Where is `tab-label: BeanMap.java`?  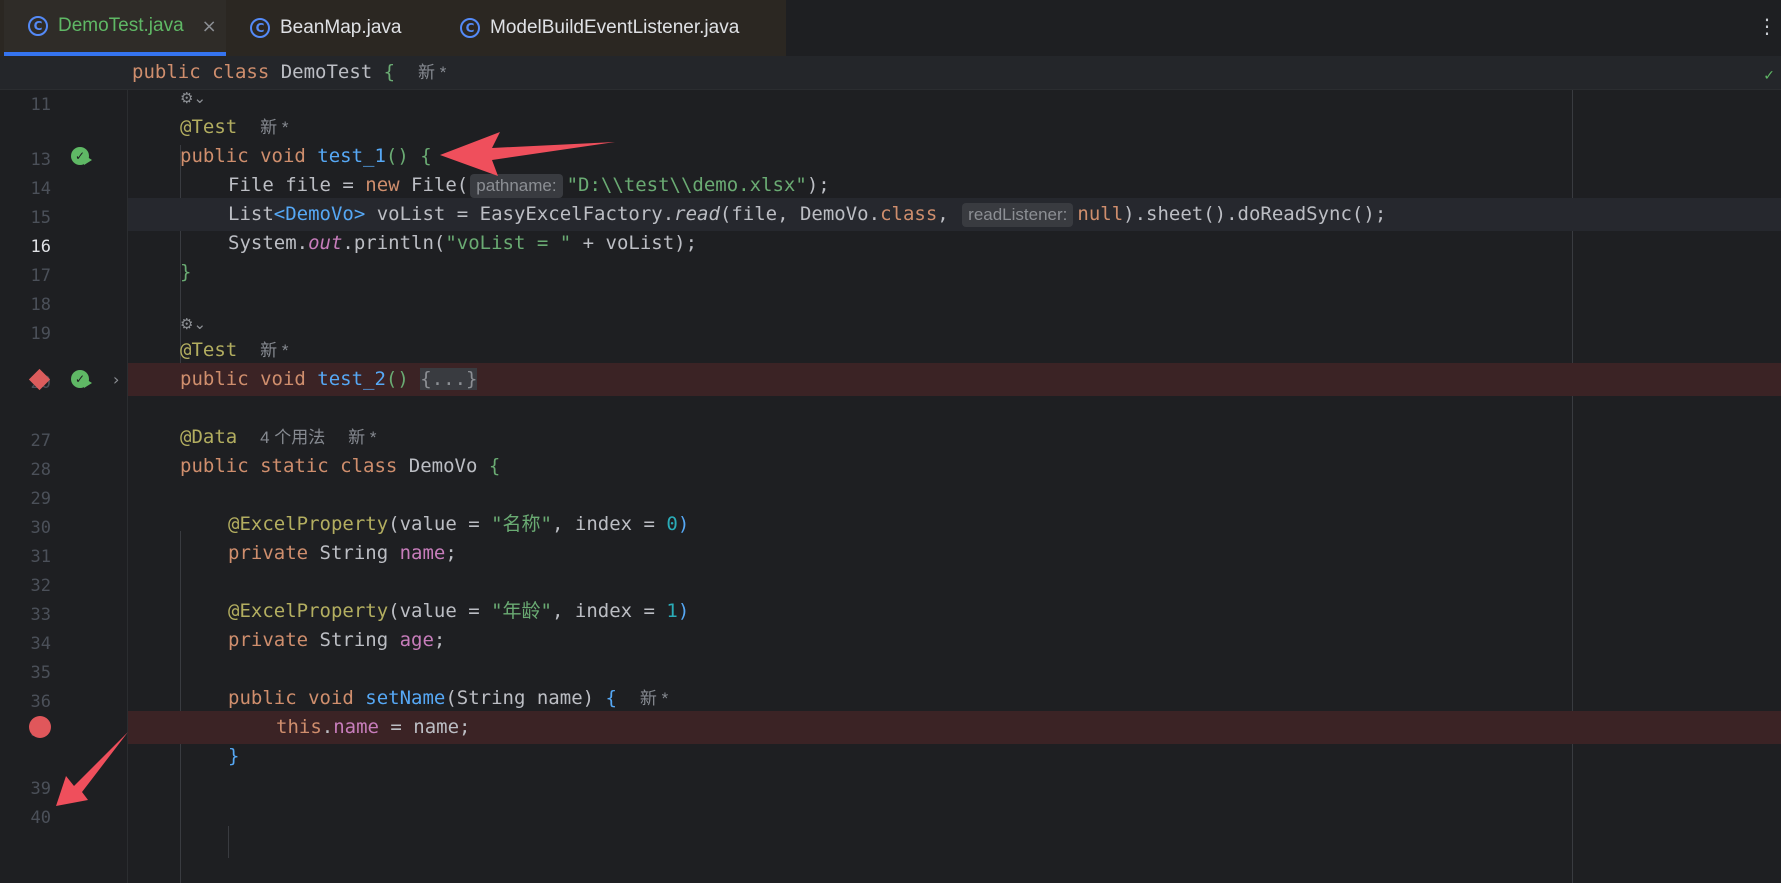
tab-label: BeanMap.java is located at coordinates (341, 27).